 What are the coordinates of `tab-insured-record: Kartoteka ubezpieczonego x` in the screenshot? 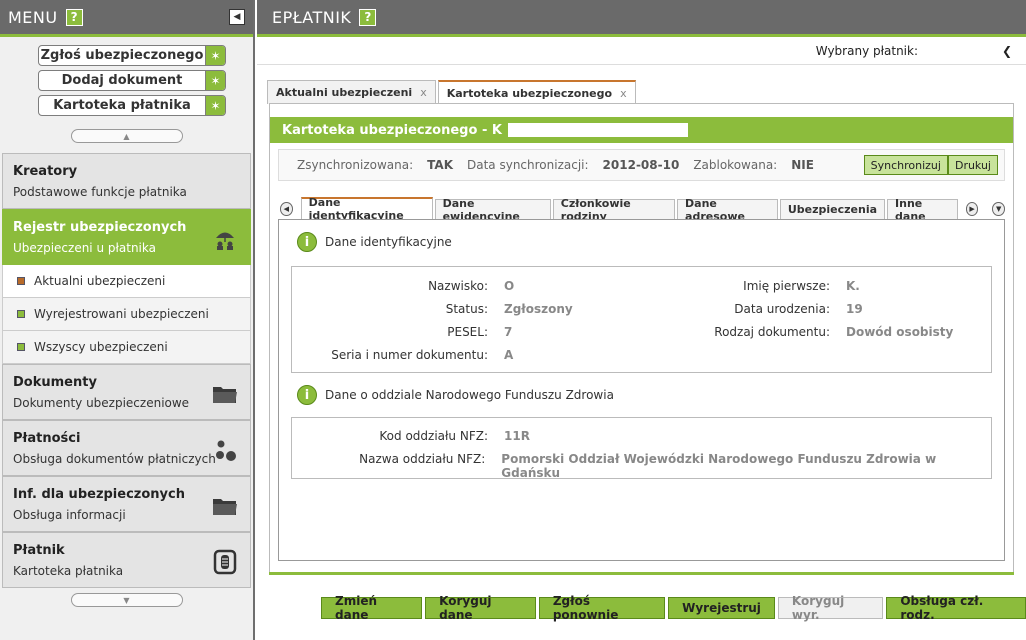 It's located at (536, 92).